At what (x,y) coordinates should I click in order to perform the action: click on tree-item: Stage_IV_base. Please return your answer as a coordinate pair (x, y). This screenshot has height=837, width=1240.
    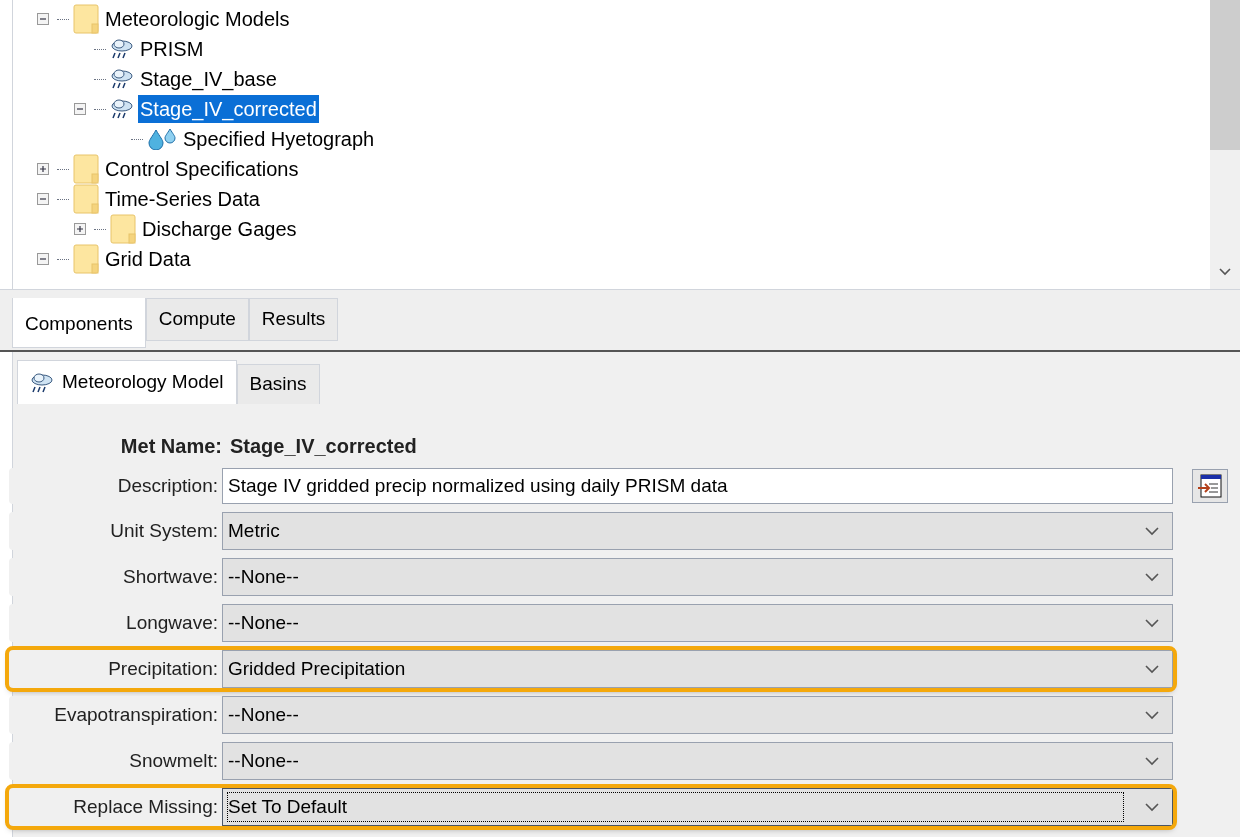
    Looking at the image, I should click on (208, 79).